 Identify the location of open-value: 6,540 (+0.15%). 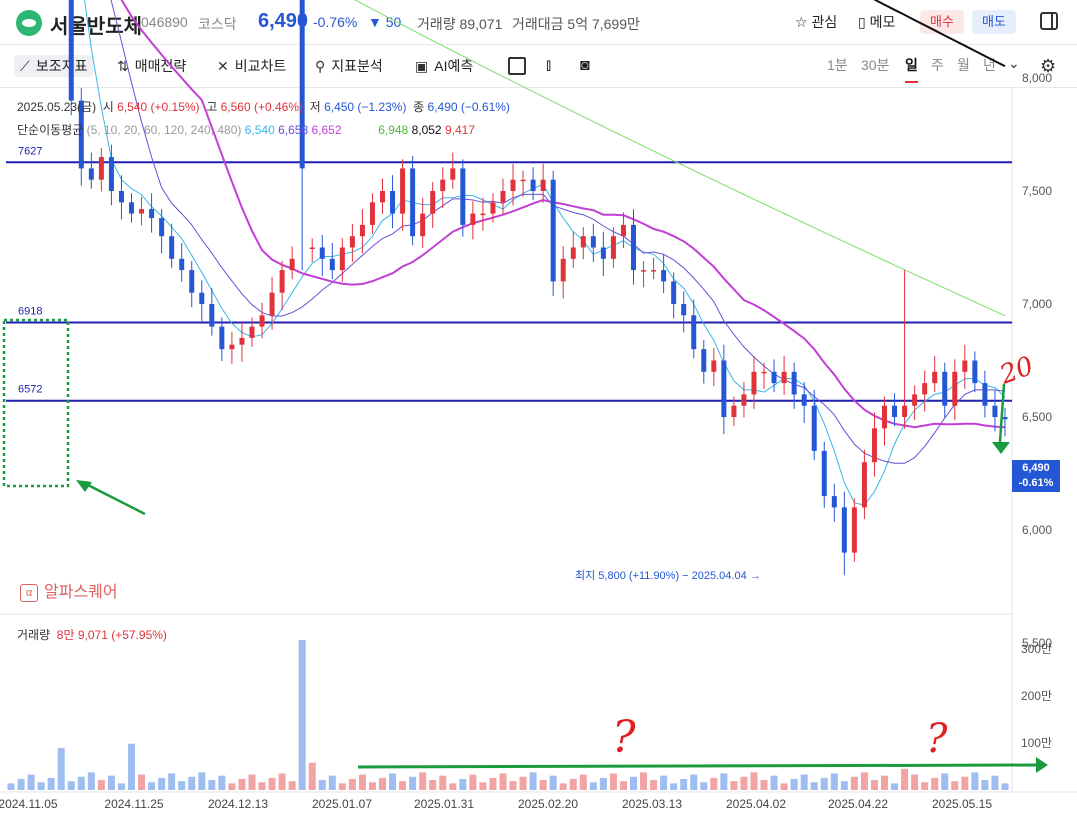
(158, 107).